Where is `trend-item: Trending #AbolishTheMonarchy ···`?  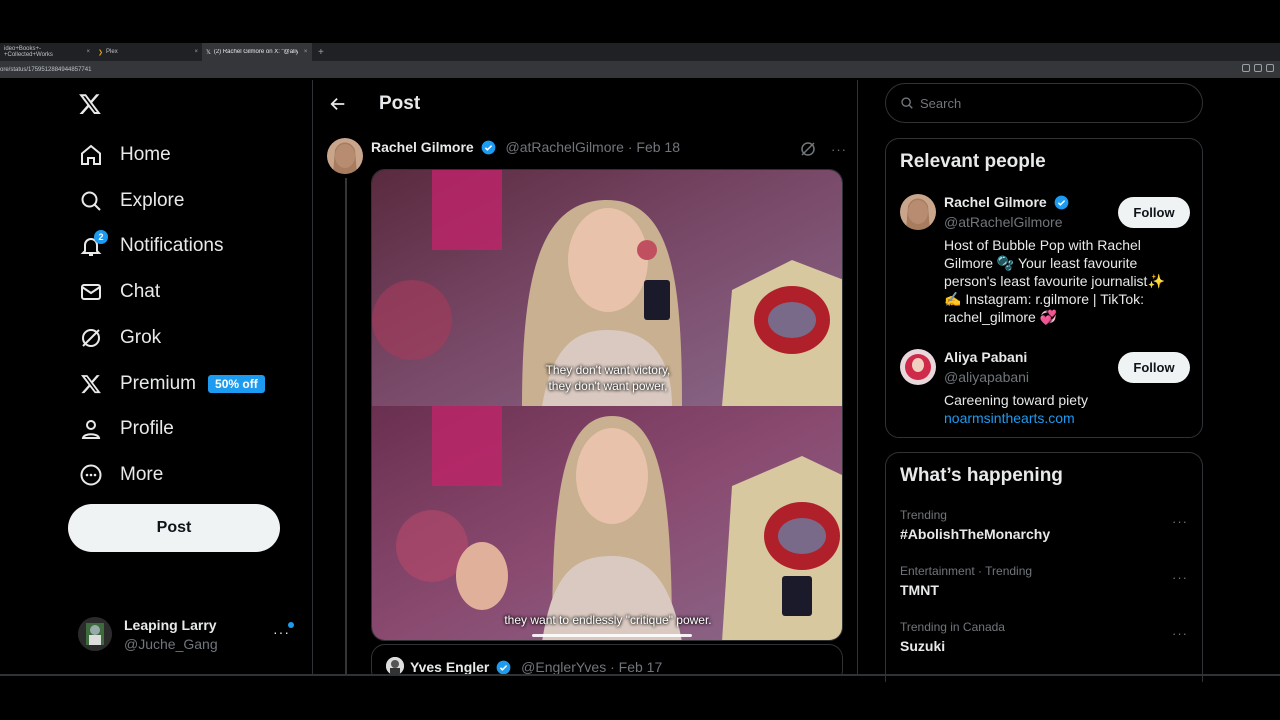 trend-item: Trending #AbolishTheMonarchy ··· is located at coordinates (1045, 528).